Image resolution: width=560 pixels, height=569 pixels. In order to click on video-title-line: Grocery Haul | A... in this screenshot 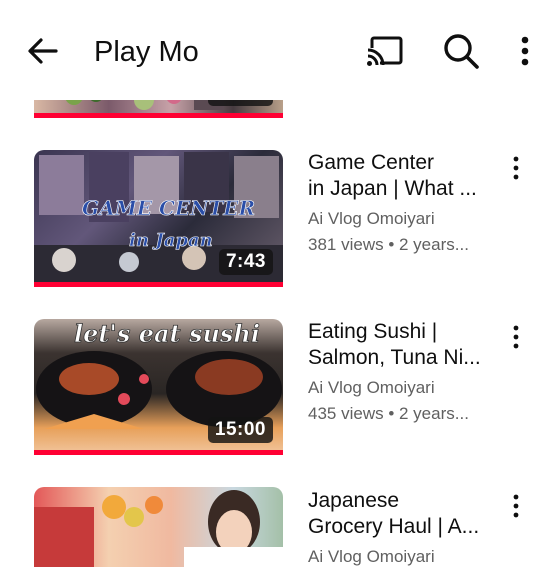, I will do `click(394, 526)`.